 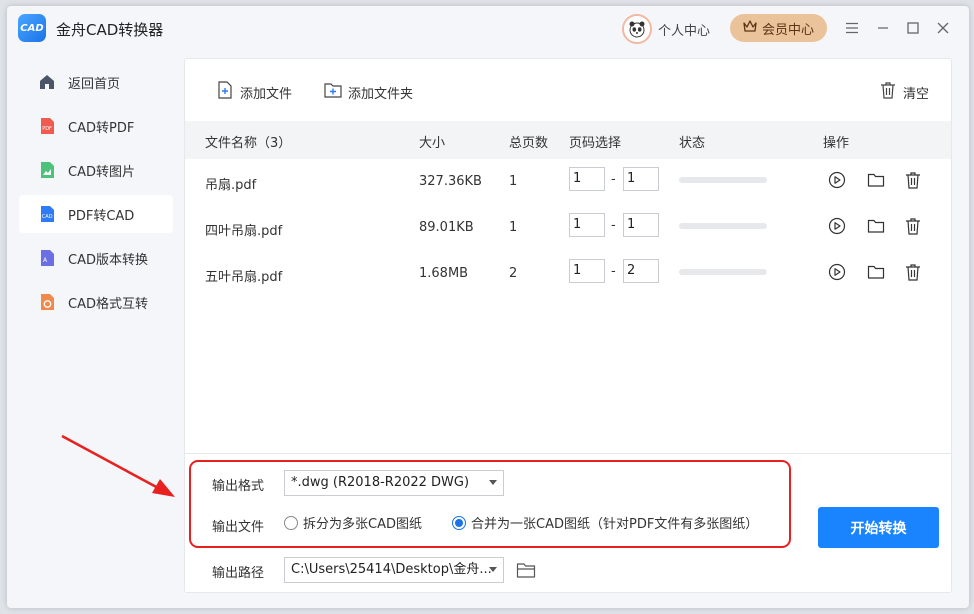 I want to click on svg-text: PDF, so click(x=47, y=129).